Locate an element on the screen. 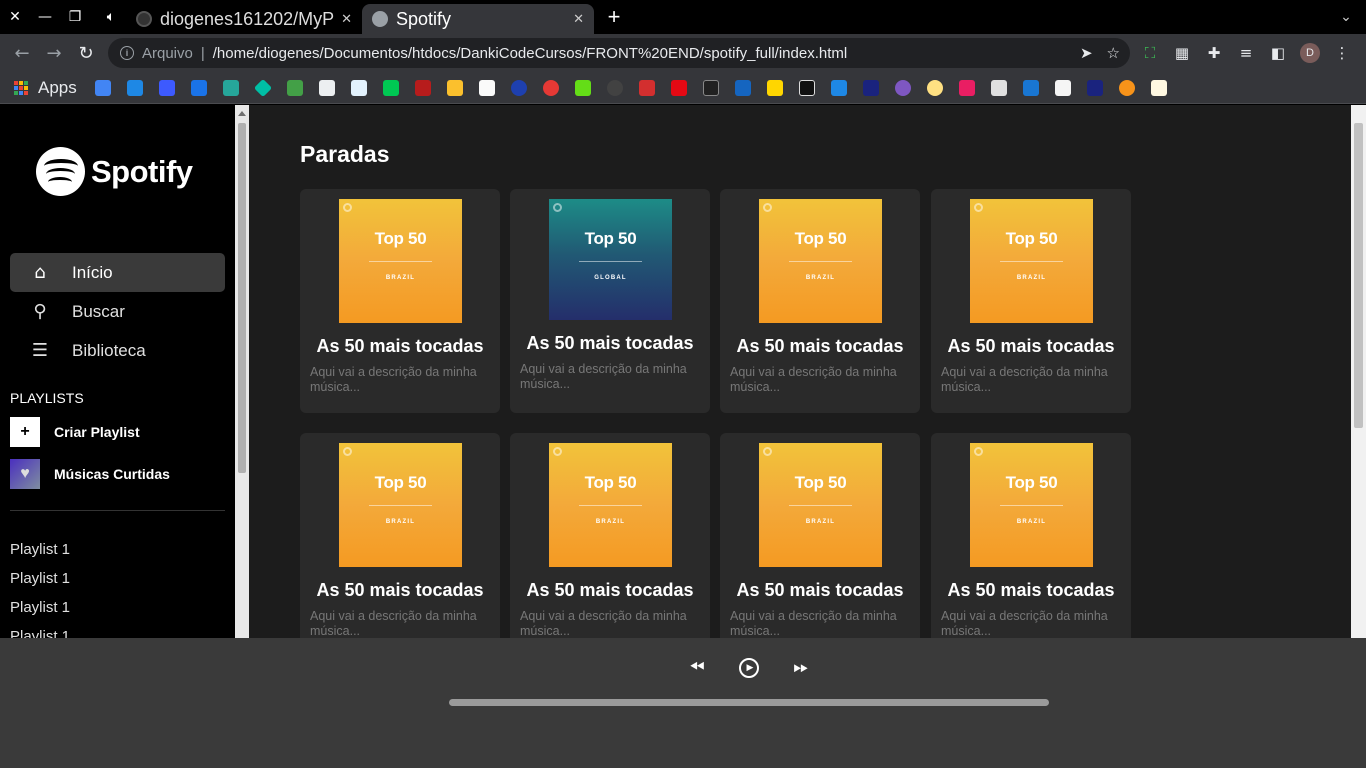 The image size is (1366, 768). media-queue-icon: ≡ is located at coordinates (1246, 53).